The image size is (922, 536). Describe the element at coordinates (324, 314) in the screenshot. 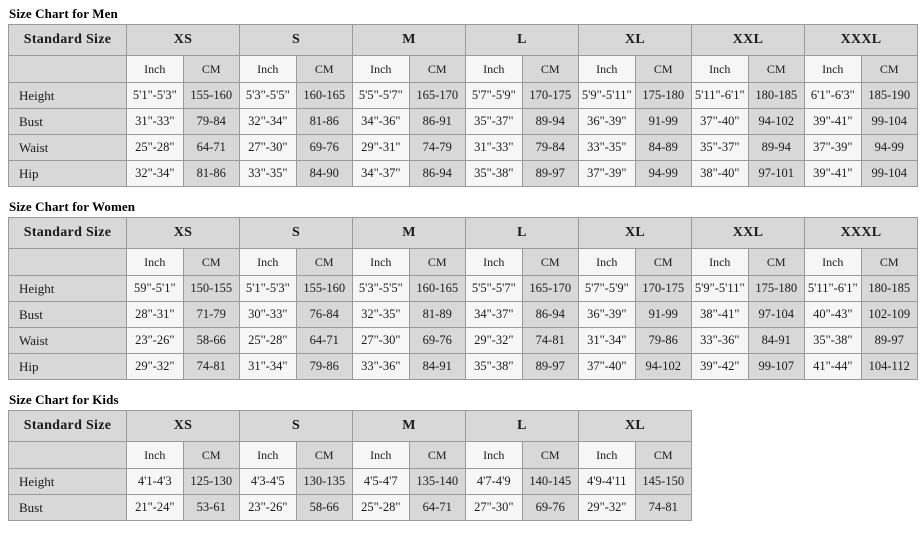

I see `measurement-cell: 76-84` at that location.